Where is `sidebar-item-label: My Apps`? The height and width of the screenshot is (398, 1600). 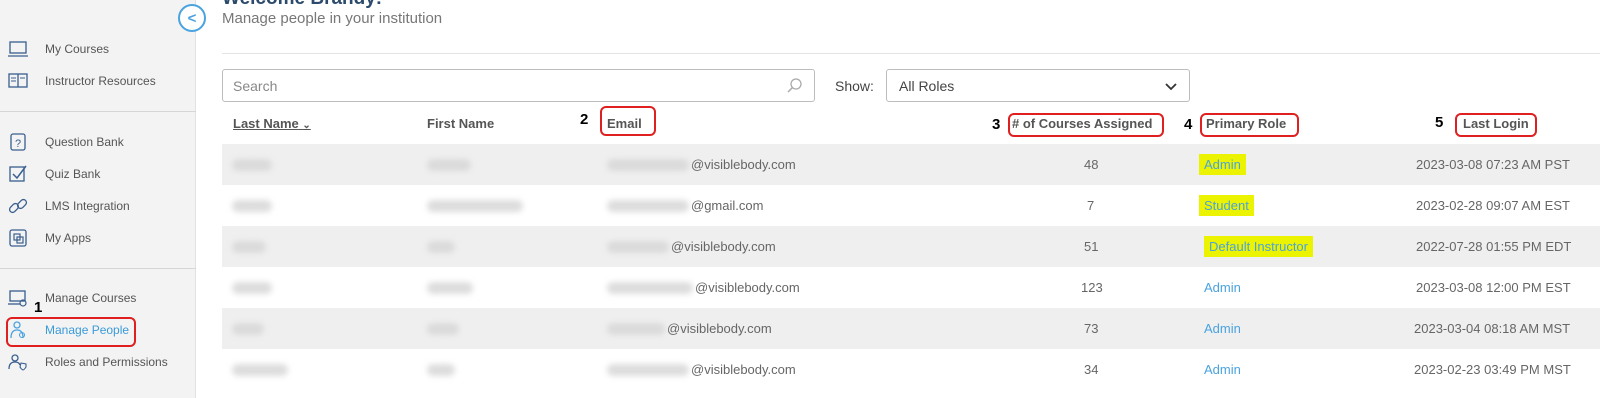
sidebar-item-label: My Apps is located at coordinates (68, 238).